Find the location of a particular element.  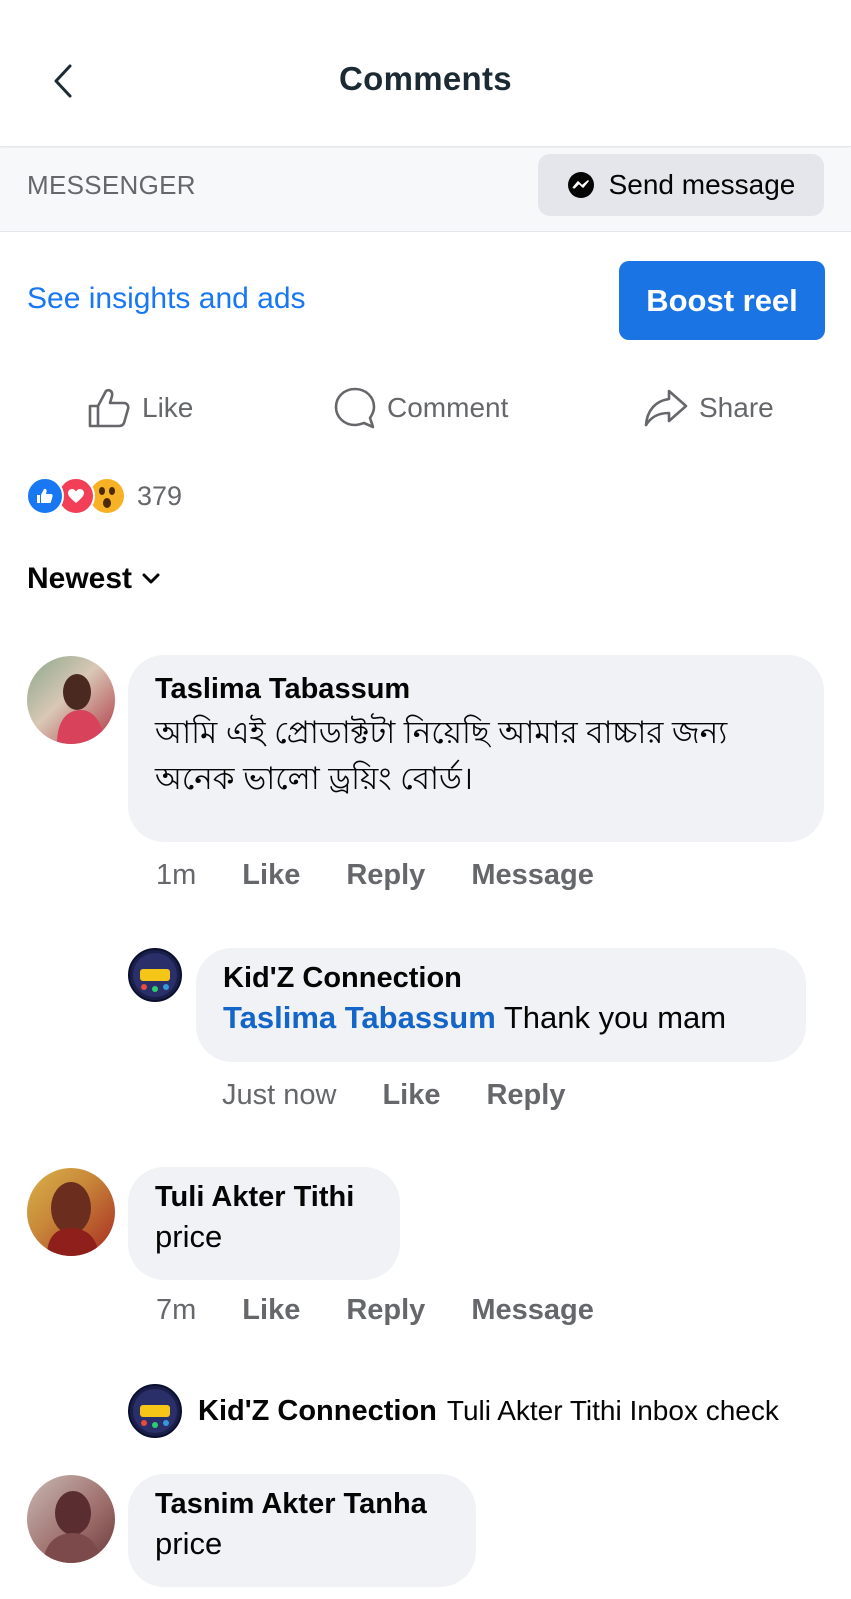

reply-author: Kid'Z Connection is located at coordinates (501, 978).